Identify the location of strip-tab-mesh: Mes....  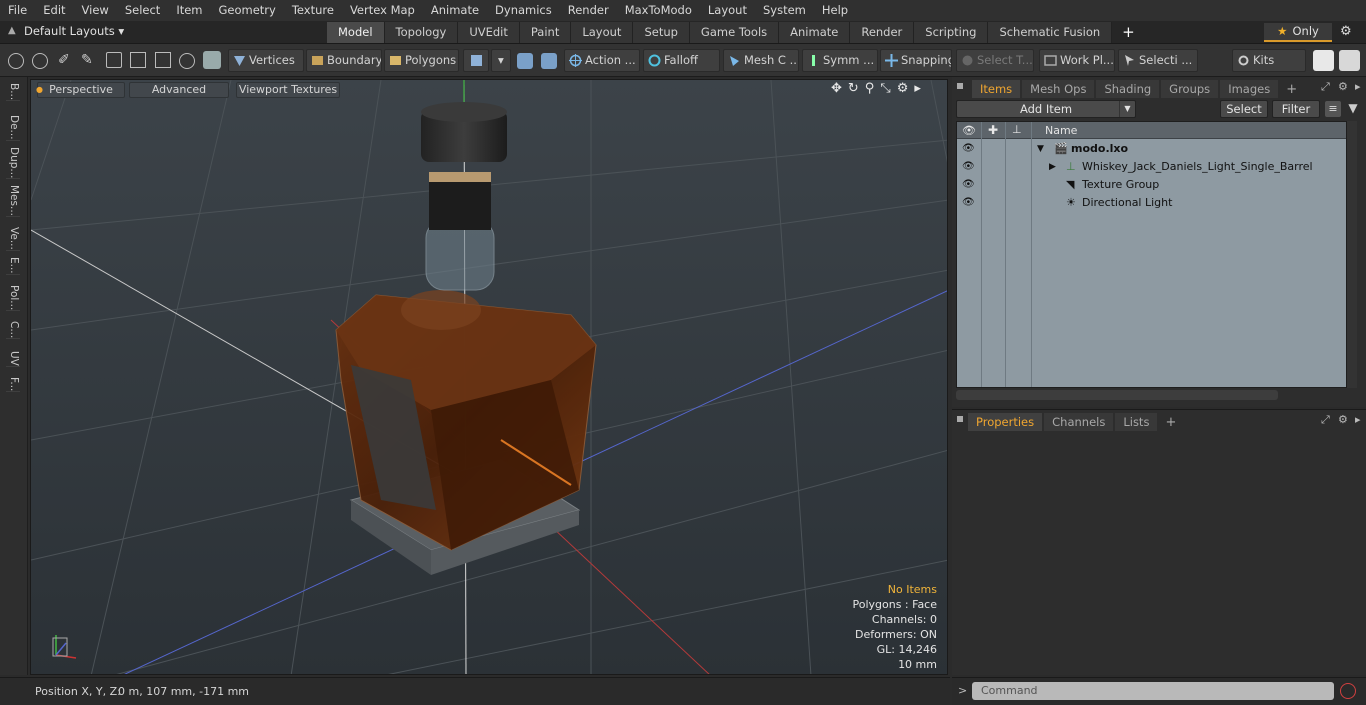
(13, 201).